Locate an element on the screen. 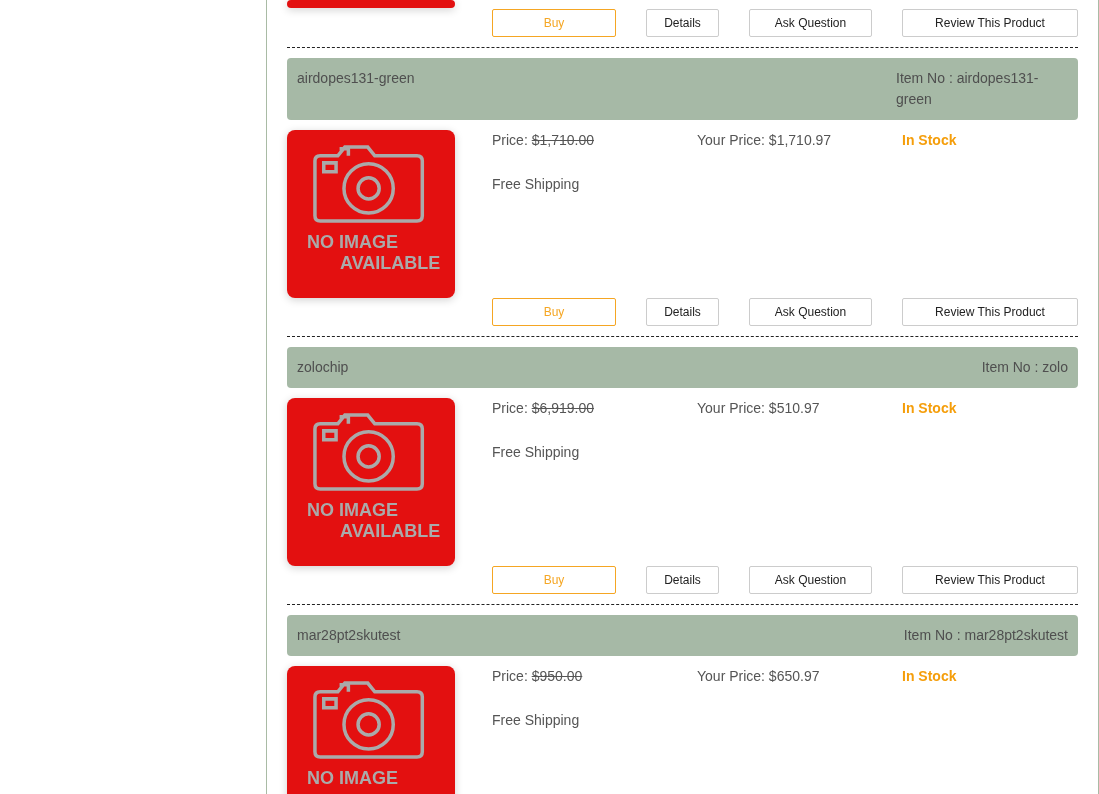 This screenshot has width=1099, height=794. item-number: Item No : mar28pt2skutest is located at coordinates (985, 635).